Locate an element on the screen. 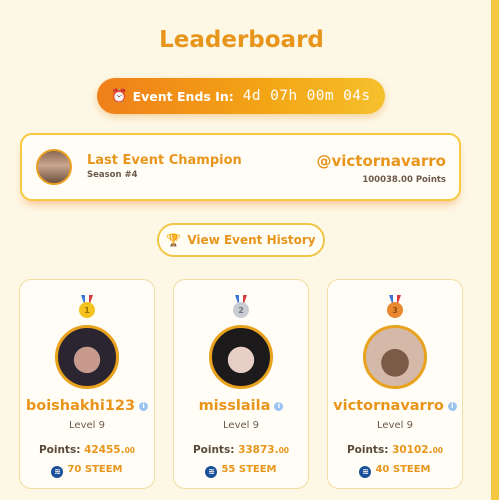 This screenshot has width=499, height=500. leader-username: victornavarro i is located at coordinates (395, 406).